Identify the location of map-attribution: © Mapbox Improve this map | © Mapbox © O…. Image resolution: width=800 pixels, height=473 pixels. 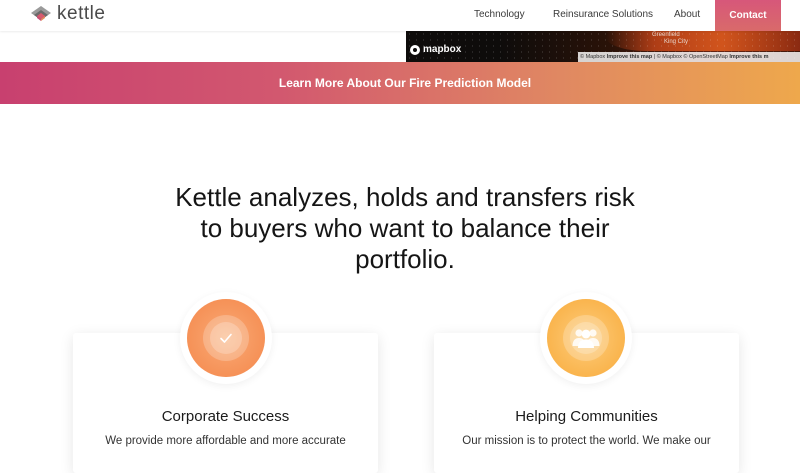
(689, 57).